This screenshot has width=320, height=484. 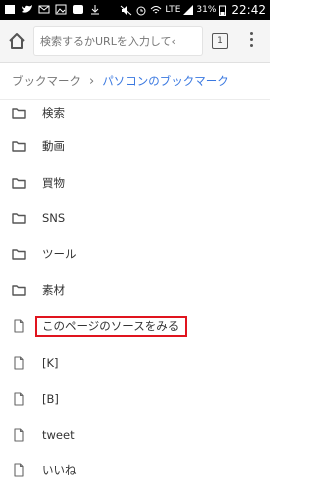 What do you see at coordinates (50, 363) in the screenshot?
I see `bookmark-label: [K]` at bounding box center [50, 363].